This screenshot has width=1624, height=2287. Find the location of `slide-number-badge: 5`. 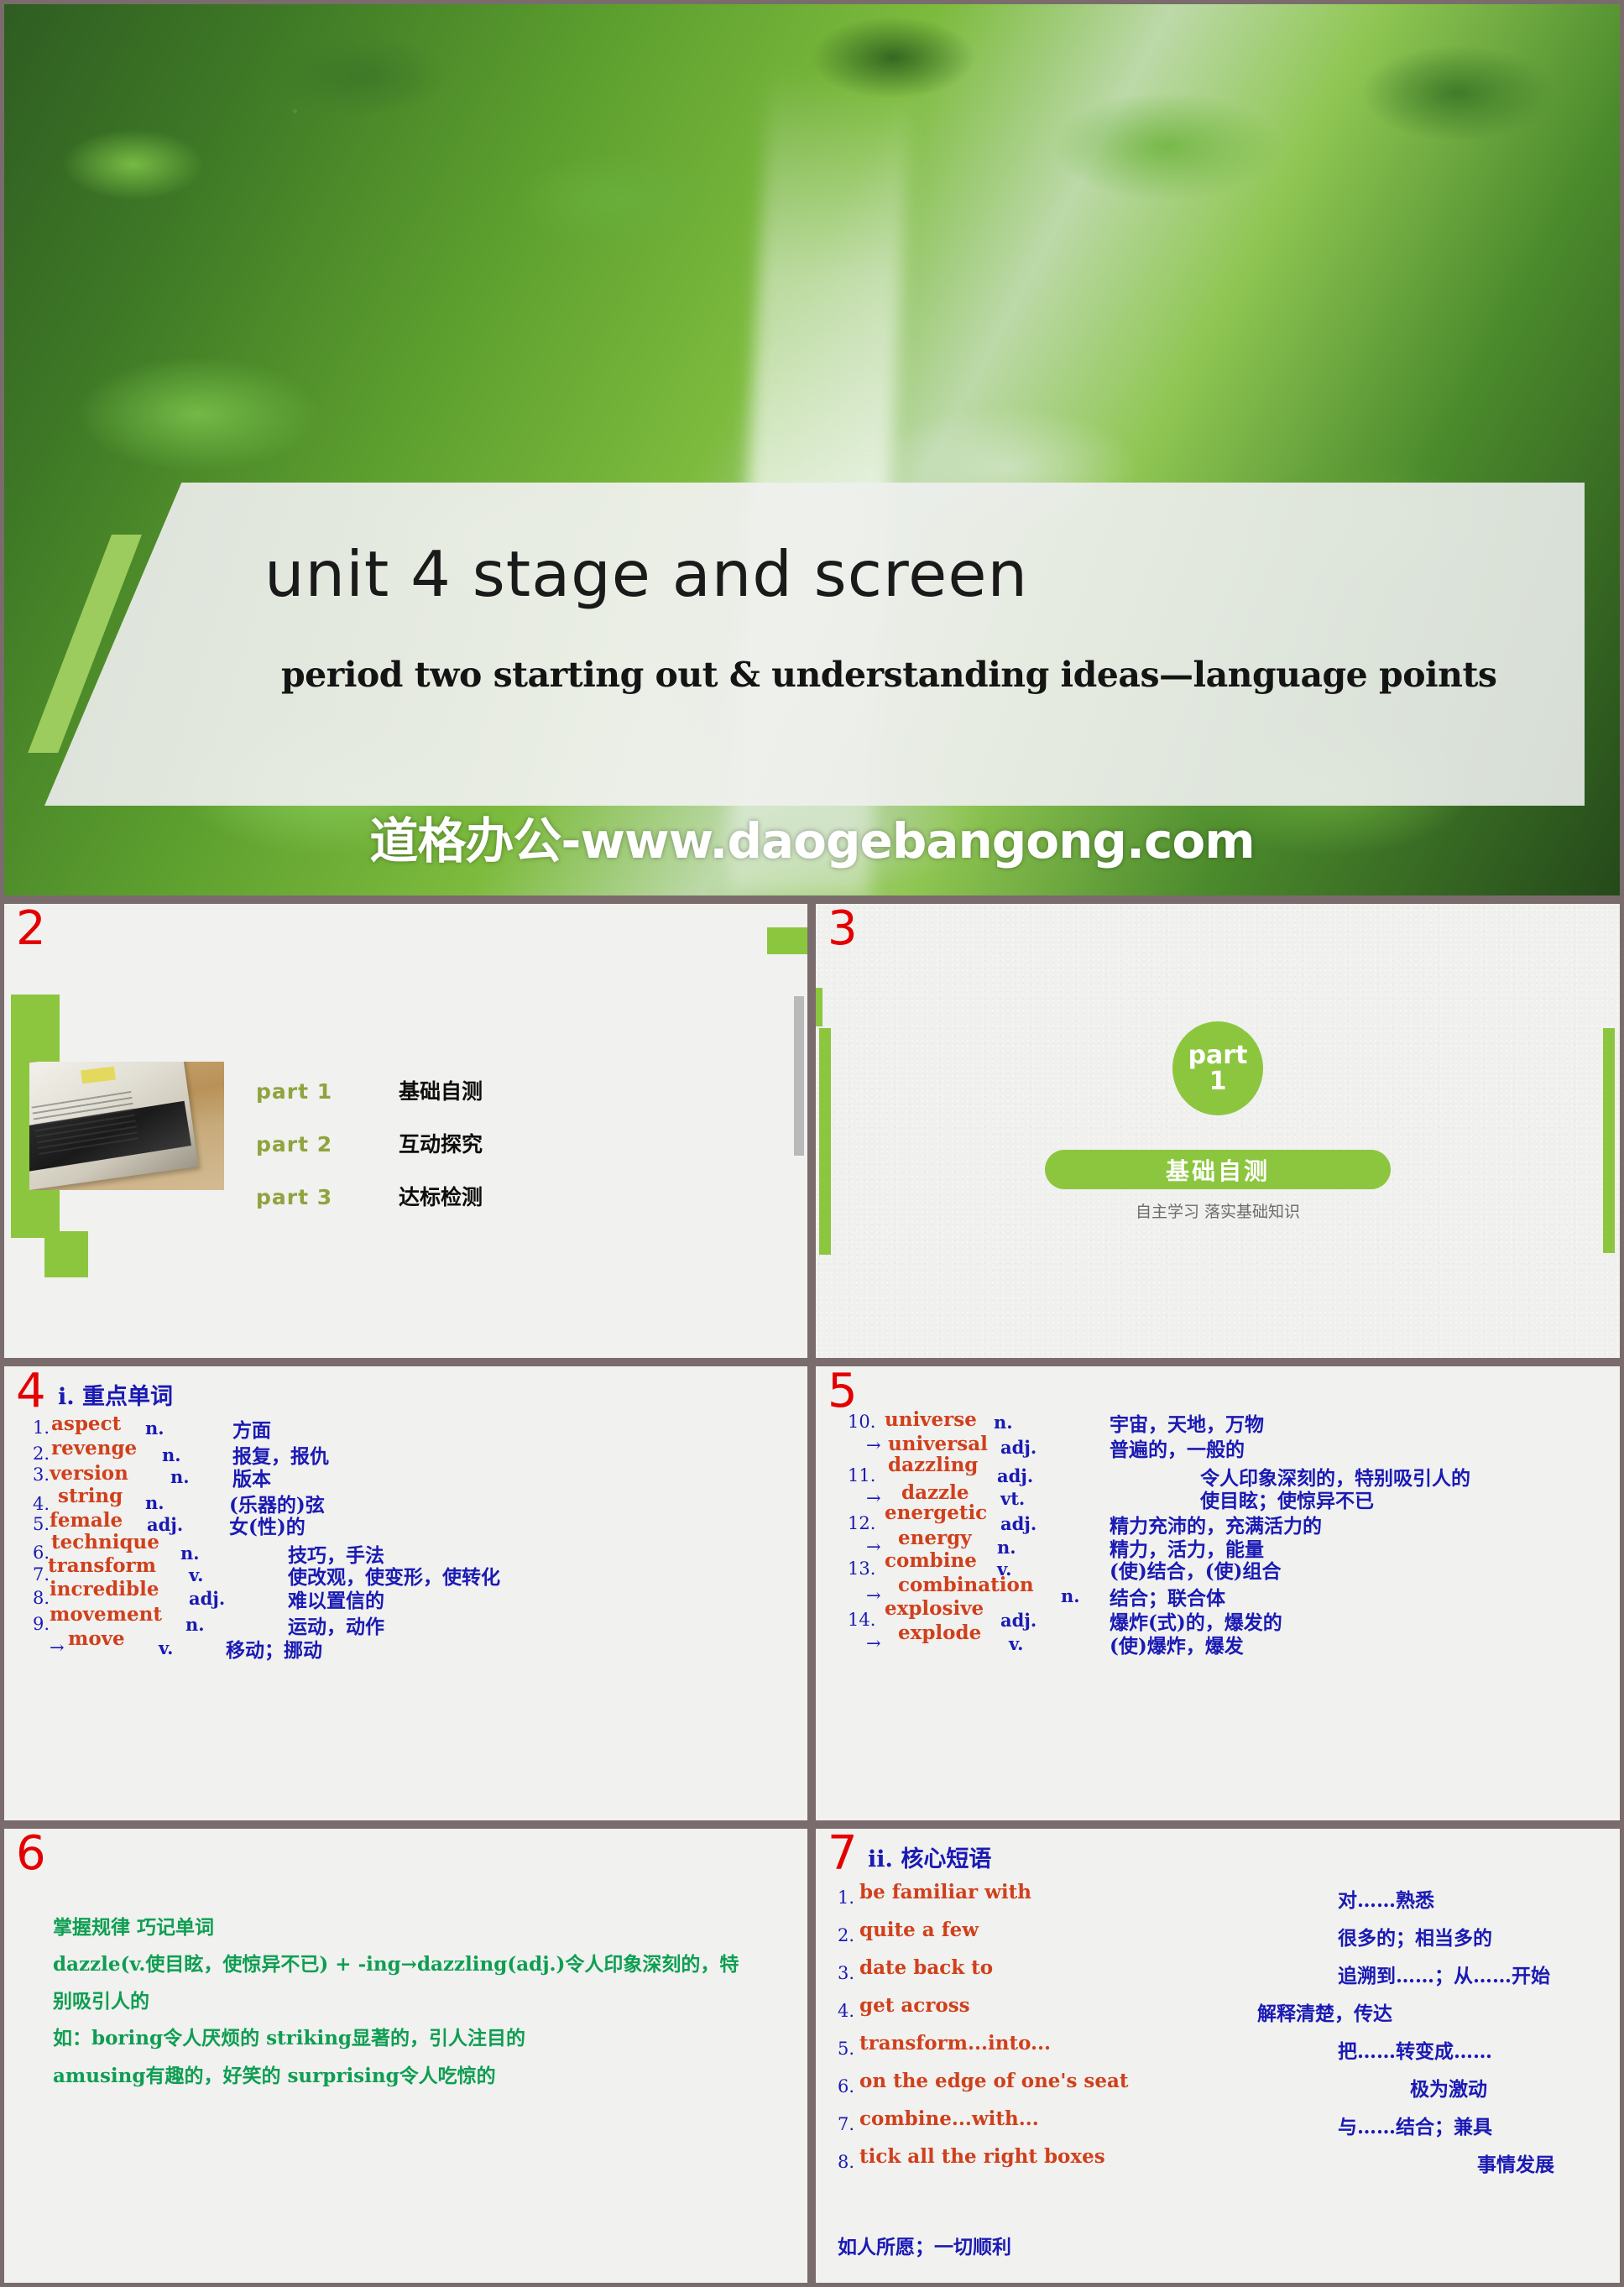

slide-number-badge: 5 is located at coordinates (843, 1391).